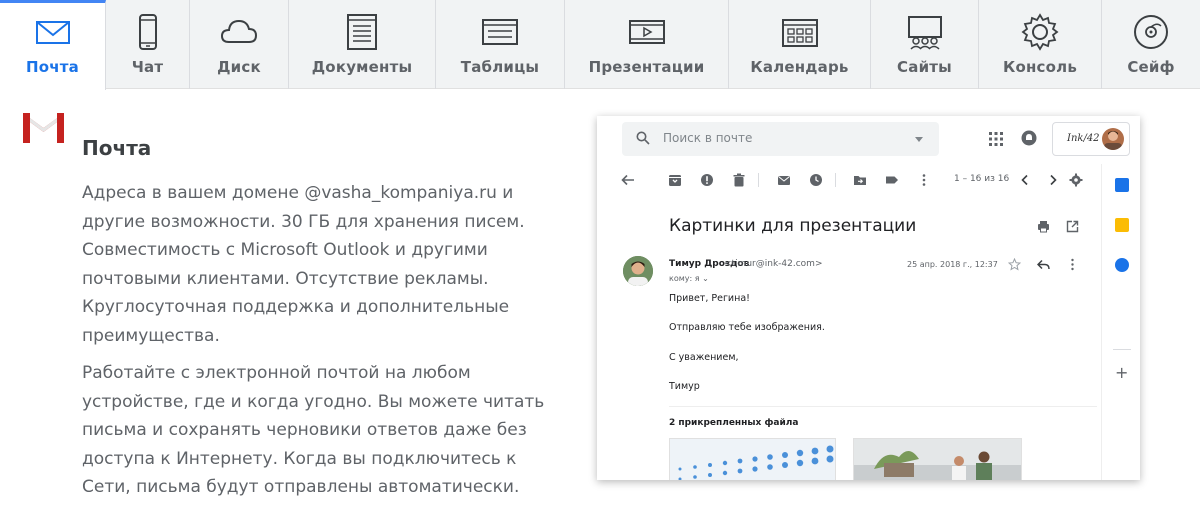 Image resolution: width=1200 pixels, height=517 pixels. What do you see at coordinates (638, 271) in the screenshot?
I see `sender-avatar` at bounding box center [638, 271].